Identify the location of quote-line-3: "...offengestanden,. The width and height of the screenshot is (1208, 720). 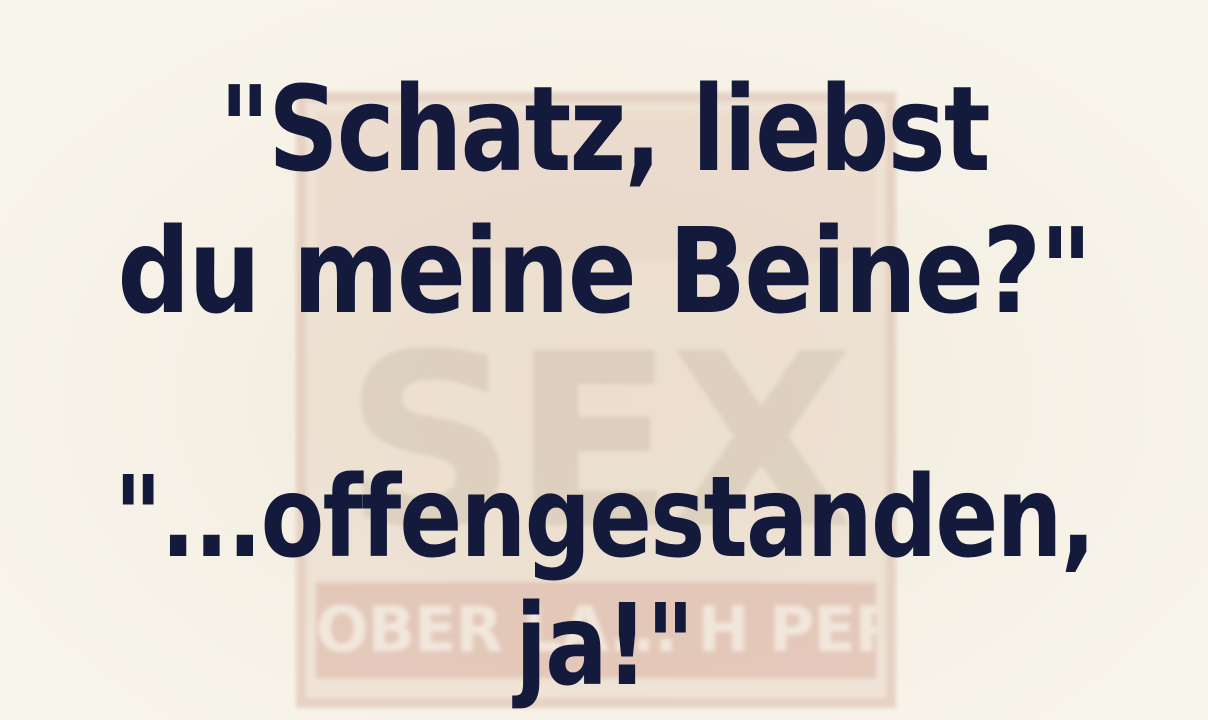
(604, 518).